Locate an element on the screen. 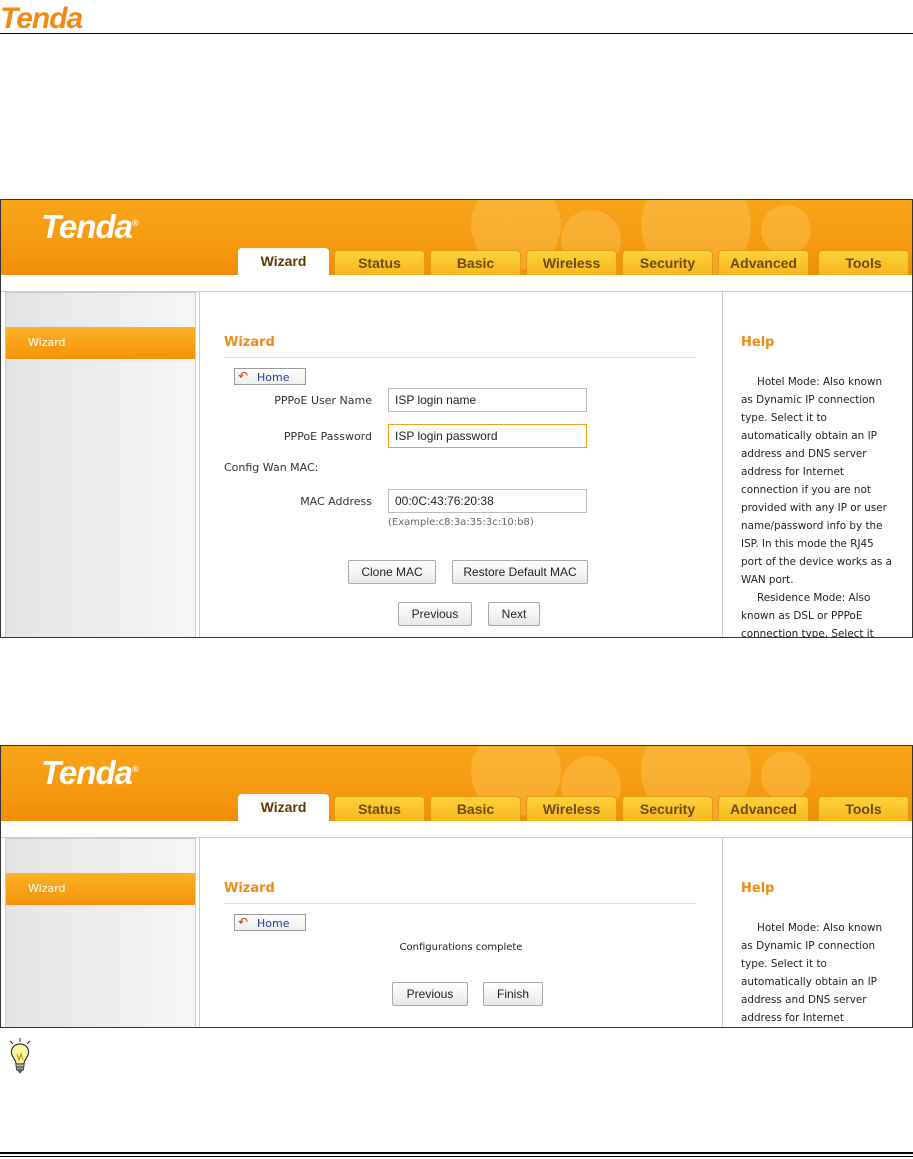  pppoe-user-input: ISP login name is located at coordinates (487, 400).